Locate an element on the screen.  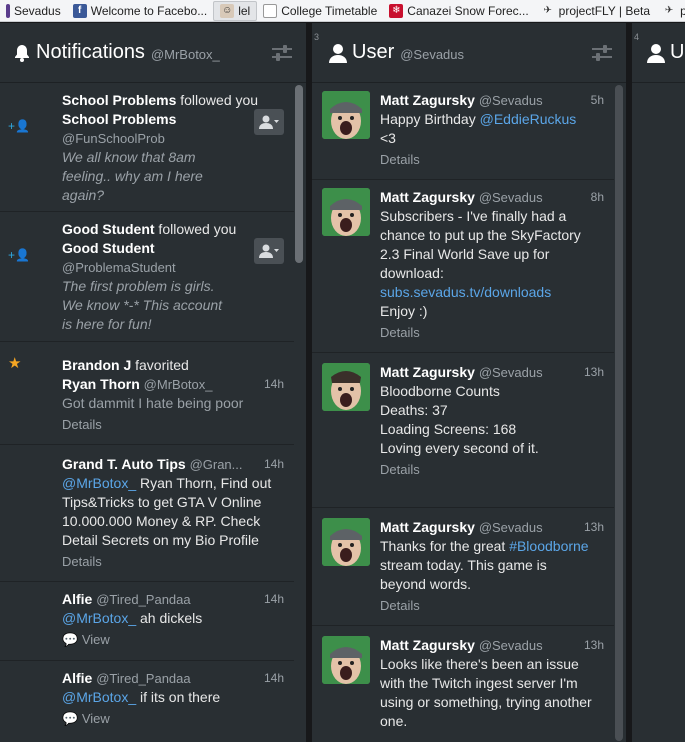
url-link: subs.sevadus.tv/downloads is located at coordinates (489, 292).